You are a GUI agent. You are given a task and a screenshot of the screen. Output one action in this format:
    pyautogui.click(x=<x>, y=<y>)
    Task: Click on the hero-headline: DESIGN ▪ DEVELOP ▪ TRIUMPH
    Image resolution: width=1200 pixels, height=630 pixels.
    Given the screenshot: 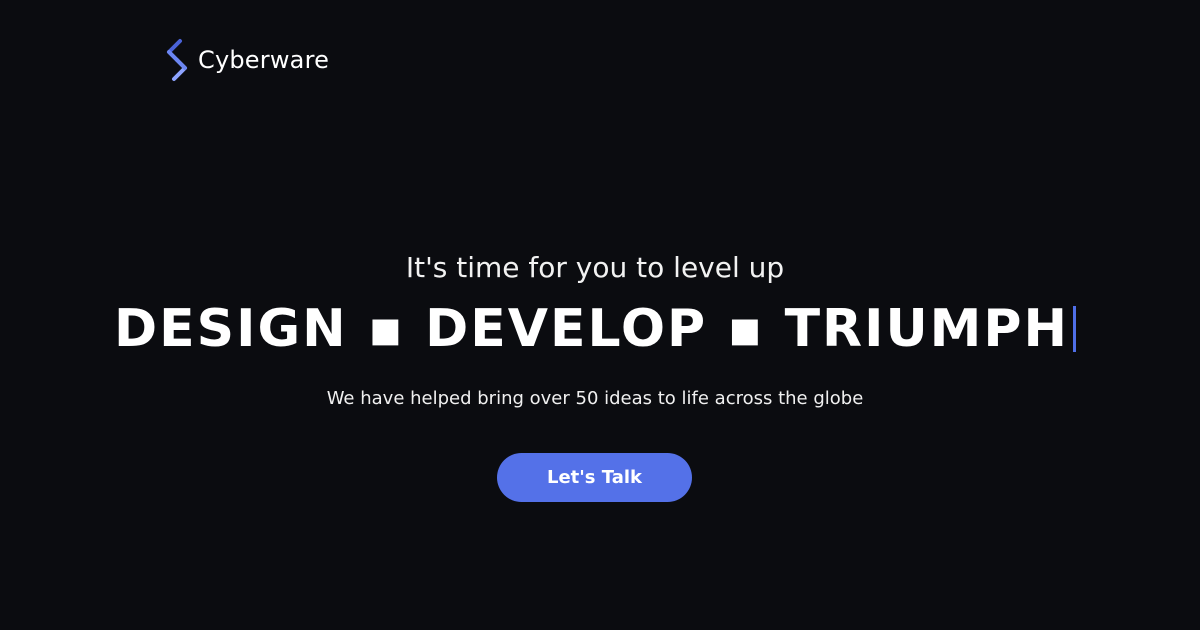 What is the action you would take?
    pyautogui.click(x=591, y=329)
    